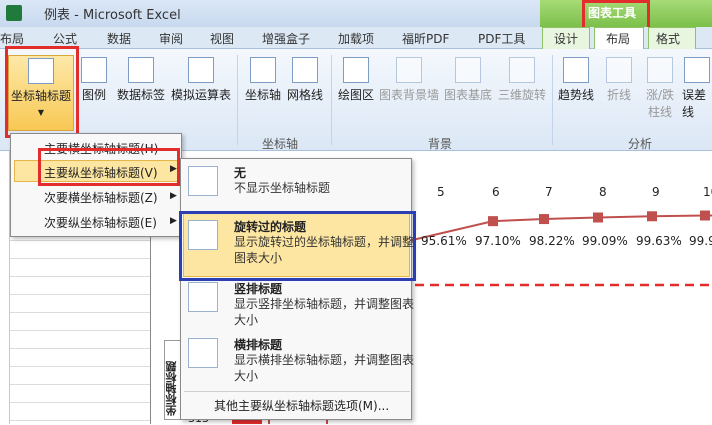  What do you see at coordinates (297, 246) in the screenshot?
I see `highlight-rotated-title` at bounding box center [297, 246].